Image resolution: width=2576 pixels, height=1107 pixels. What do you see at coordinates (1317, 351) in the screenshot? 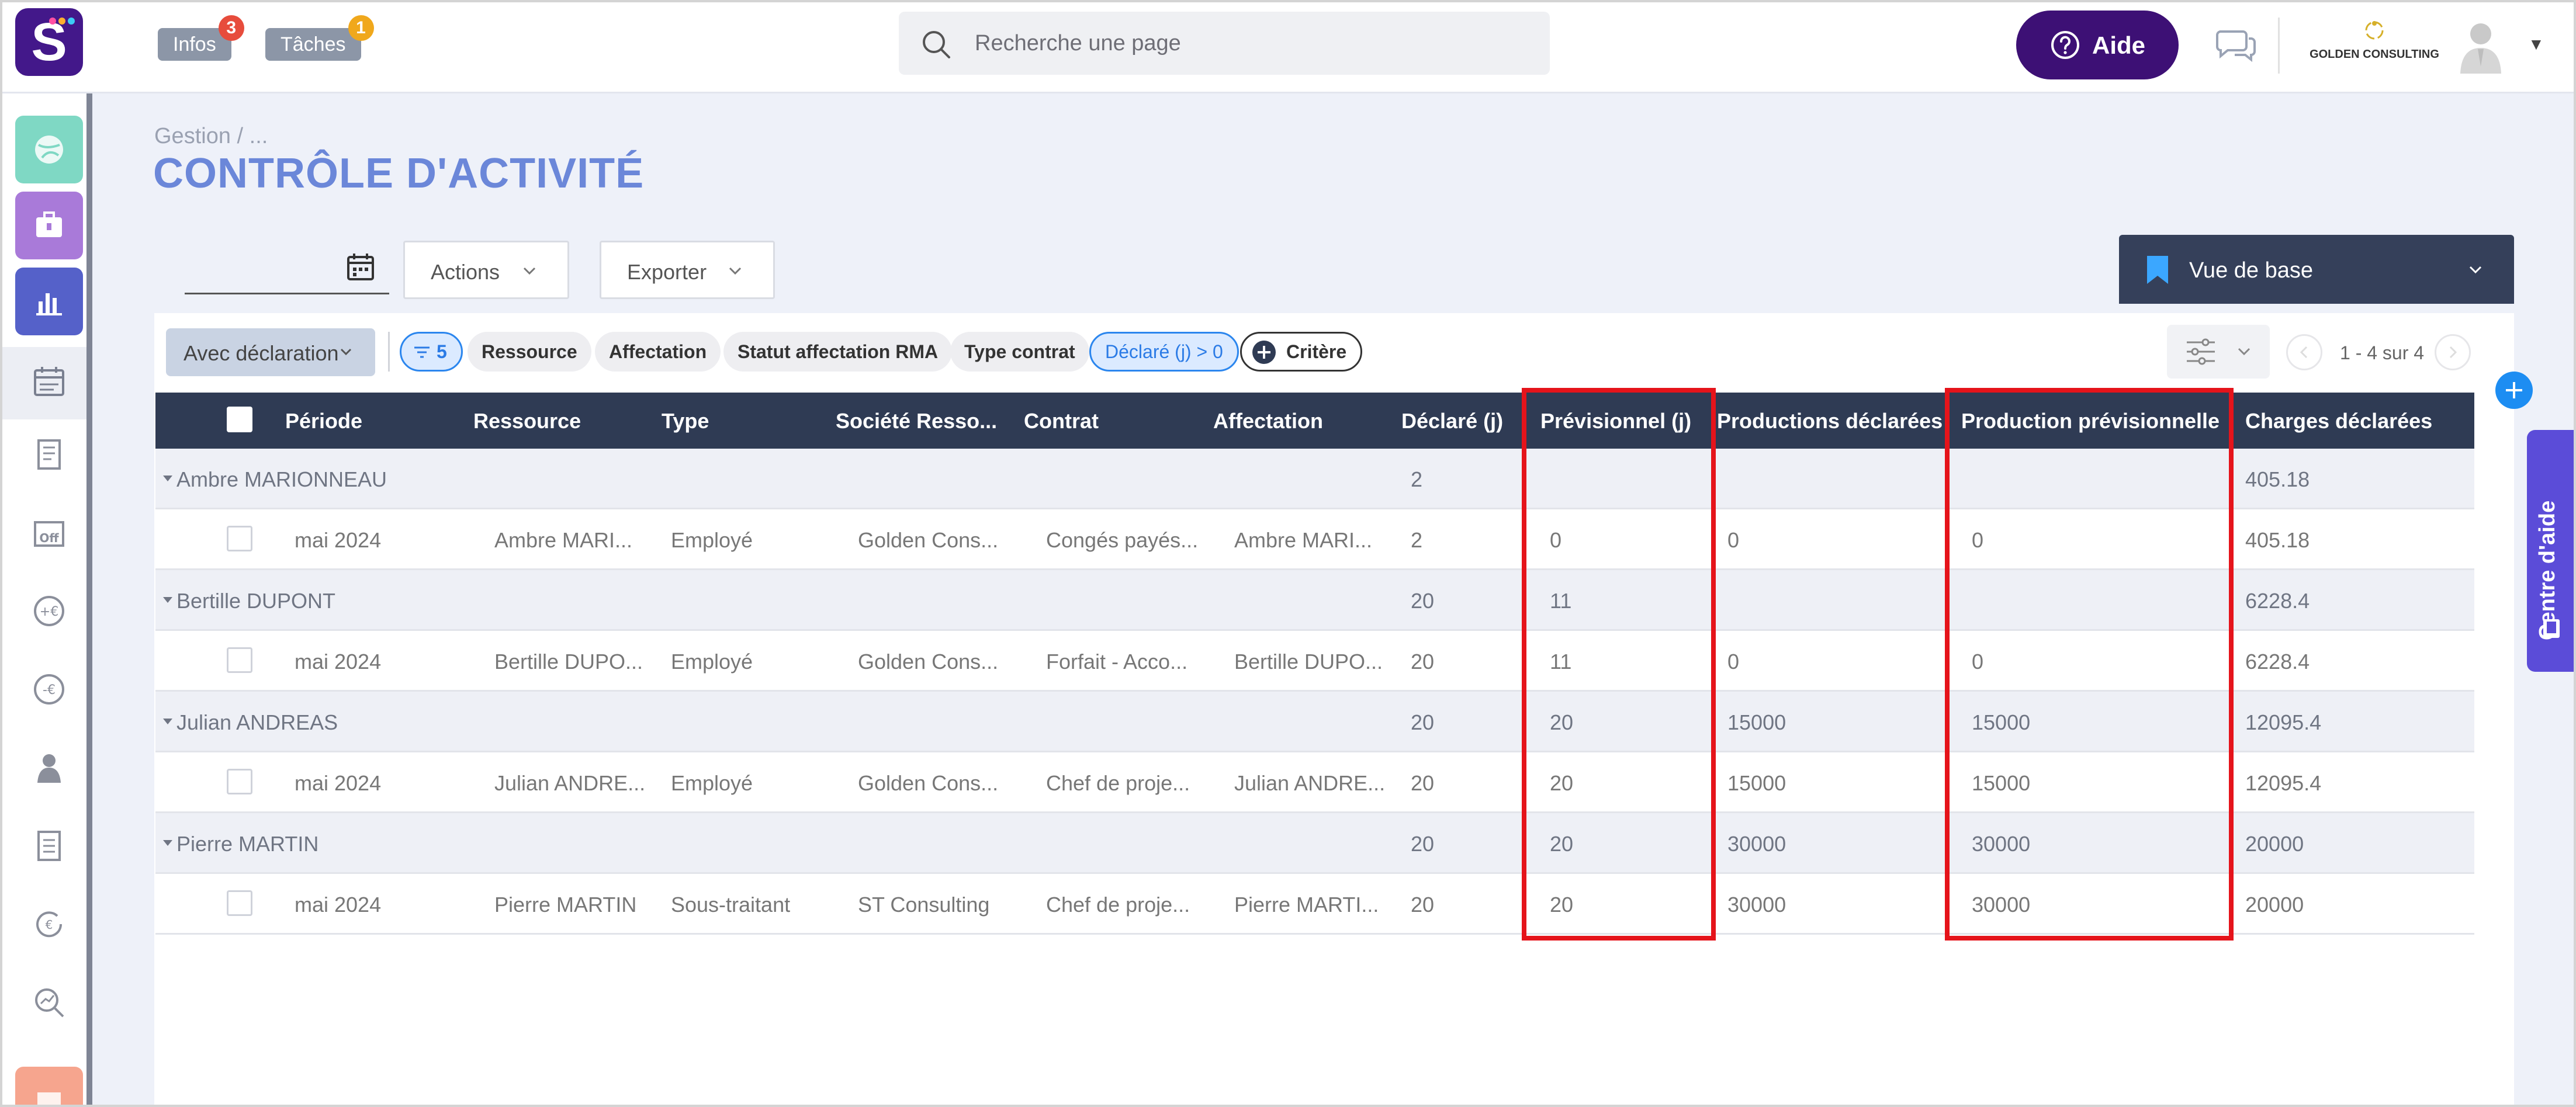
I see `add-criteria-label: Critère` at bounding box center [1317, 351].